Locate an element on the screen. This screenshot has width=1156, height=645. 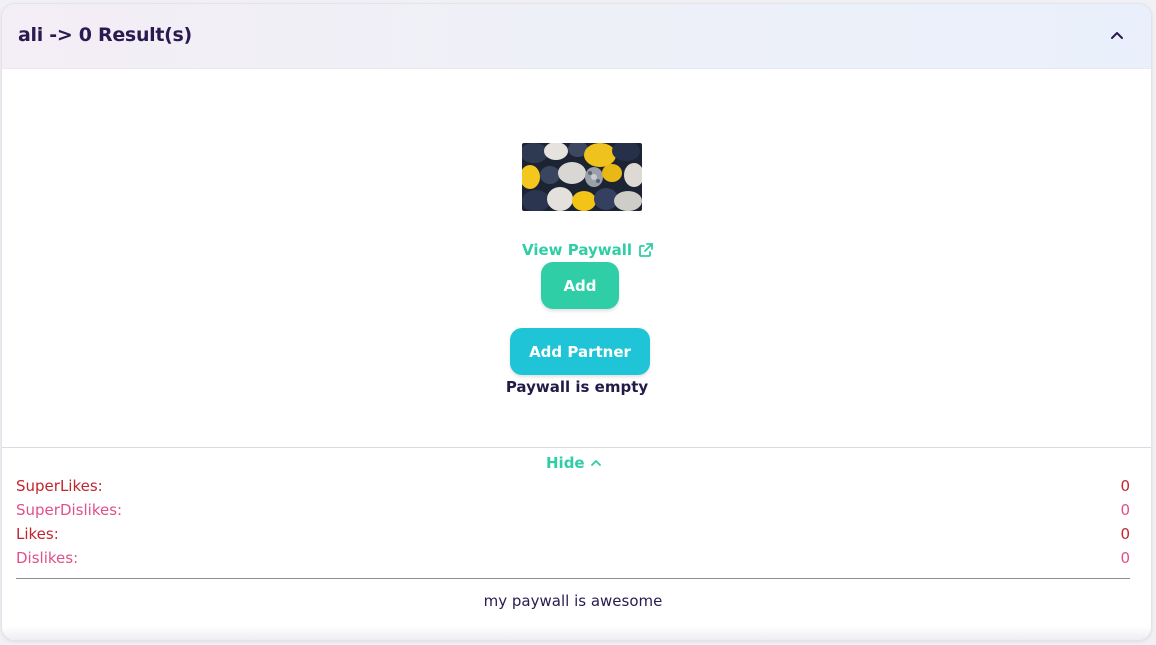
paywall-image is located at coordinates (582, 177).